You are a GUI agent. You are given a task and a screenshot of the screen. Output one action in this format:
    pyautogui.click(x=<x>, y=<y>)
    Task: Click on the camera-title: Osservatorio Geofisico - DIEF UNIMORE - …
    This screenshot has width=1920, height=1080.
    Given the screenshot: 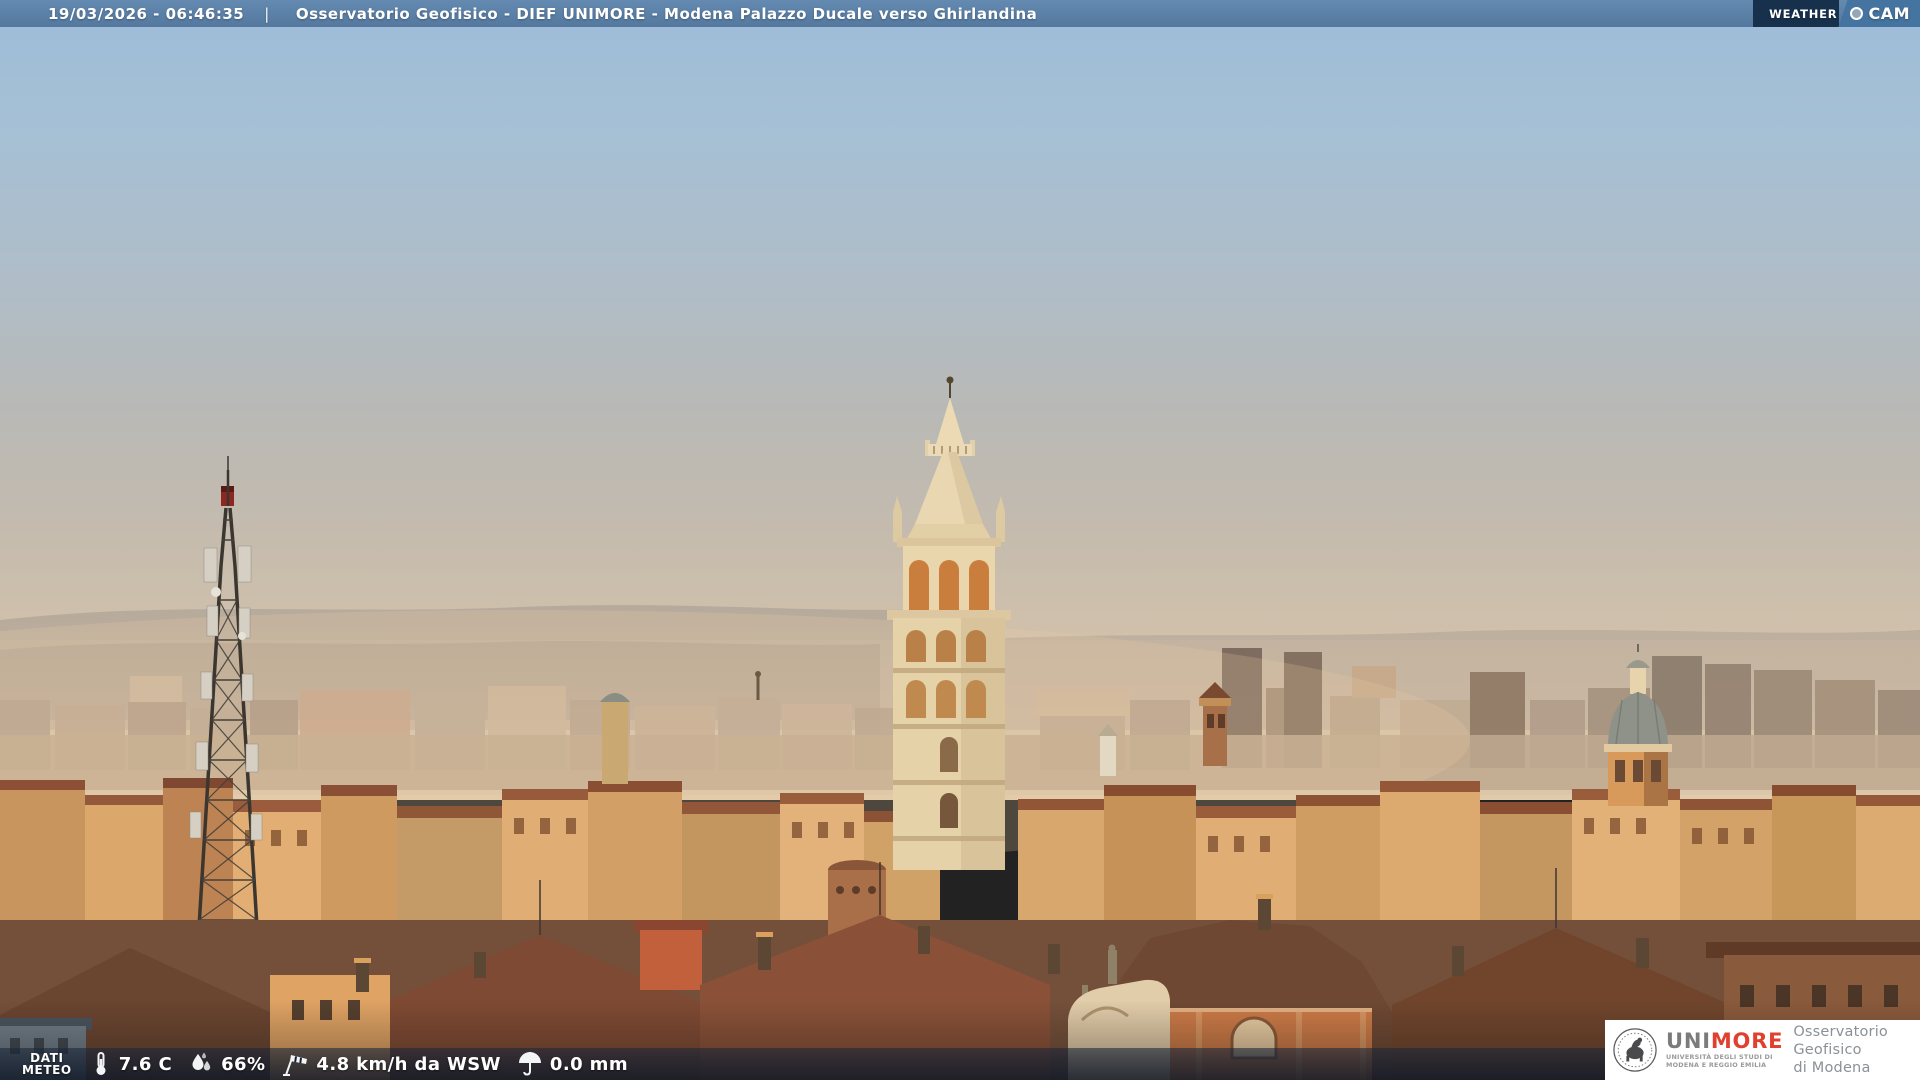 What is the action you would take?
    pyautogui.click(x=666, y=13)
    